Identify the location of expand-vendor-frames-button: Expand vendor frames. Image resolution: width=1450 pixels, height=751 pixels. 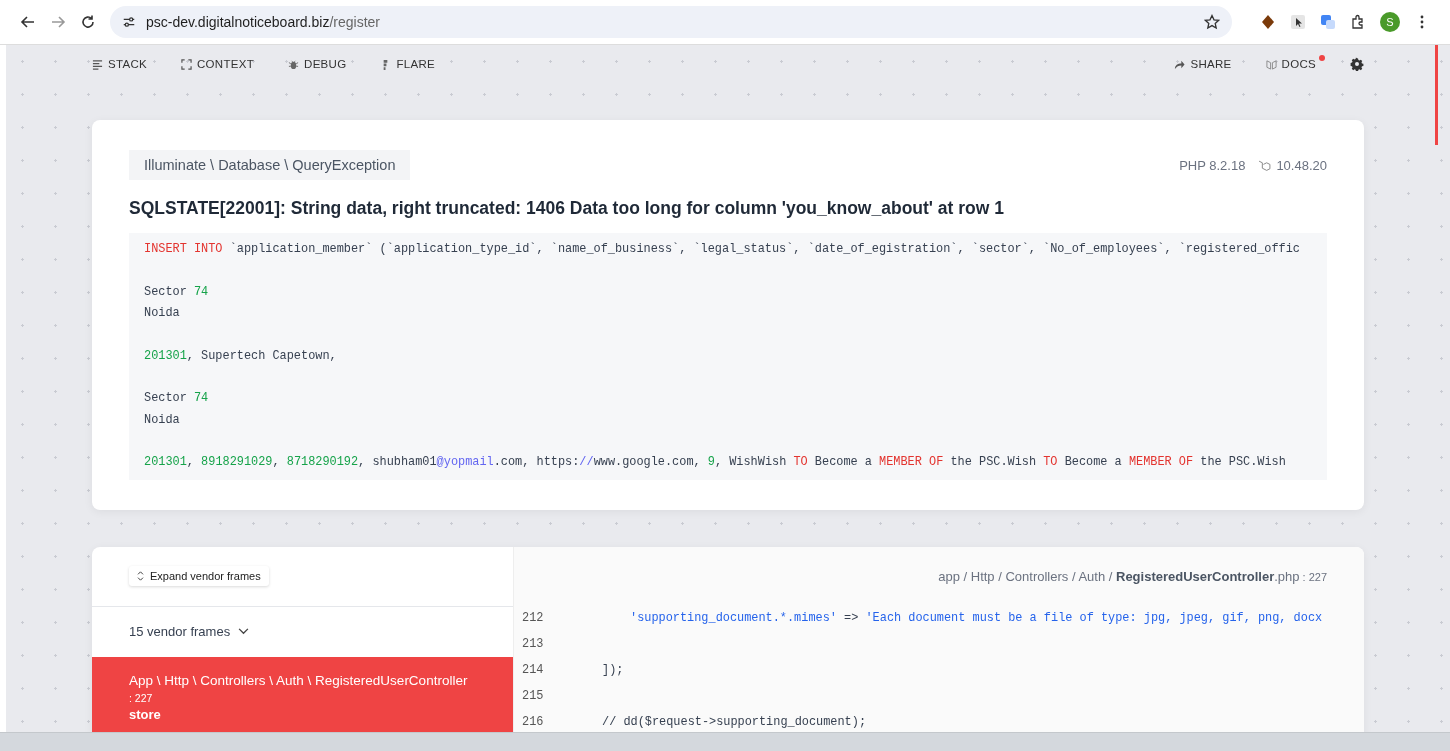
(199, 576).